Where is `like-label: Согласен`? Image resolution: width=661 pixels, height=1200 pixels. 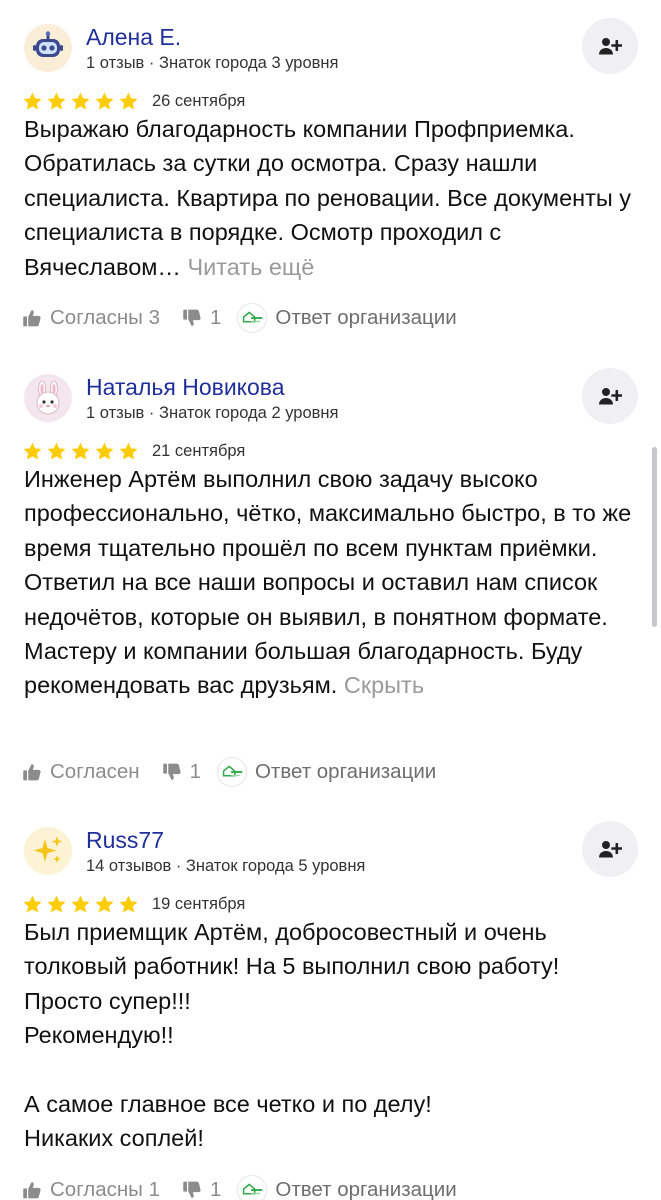
like-label: Согласен is located at coordinates (95, 771).